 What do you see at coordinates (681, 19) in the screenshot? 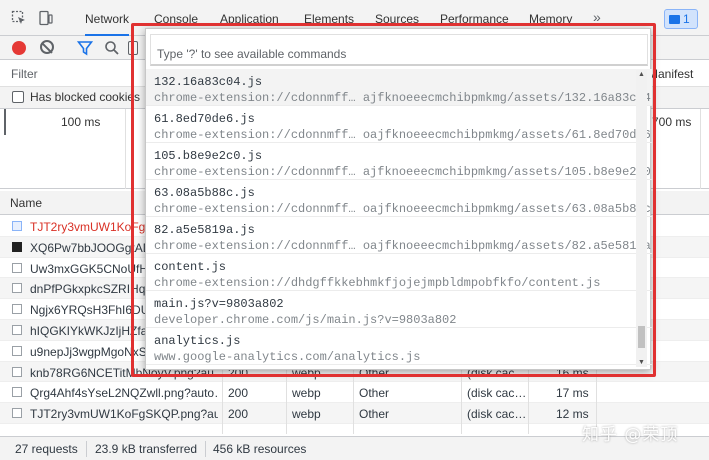
I see `issues-badge: 1` at bounding box center [681, 19].